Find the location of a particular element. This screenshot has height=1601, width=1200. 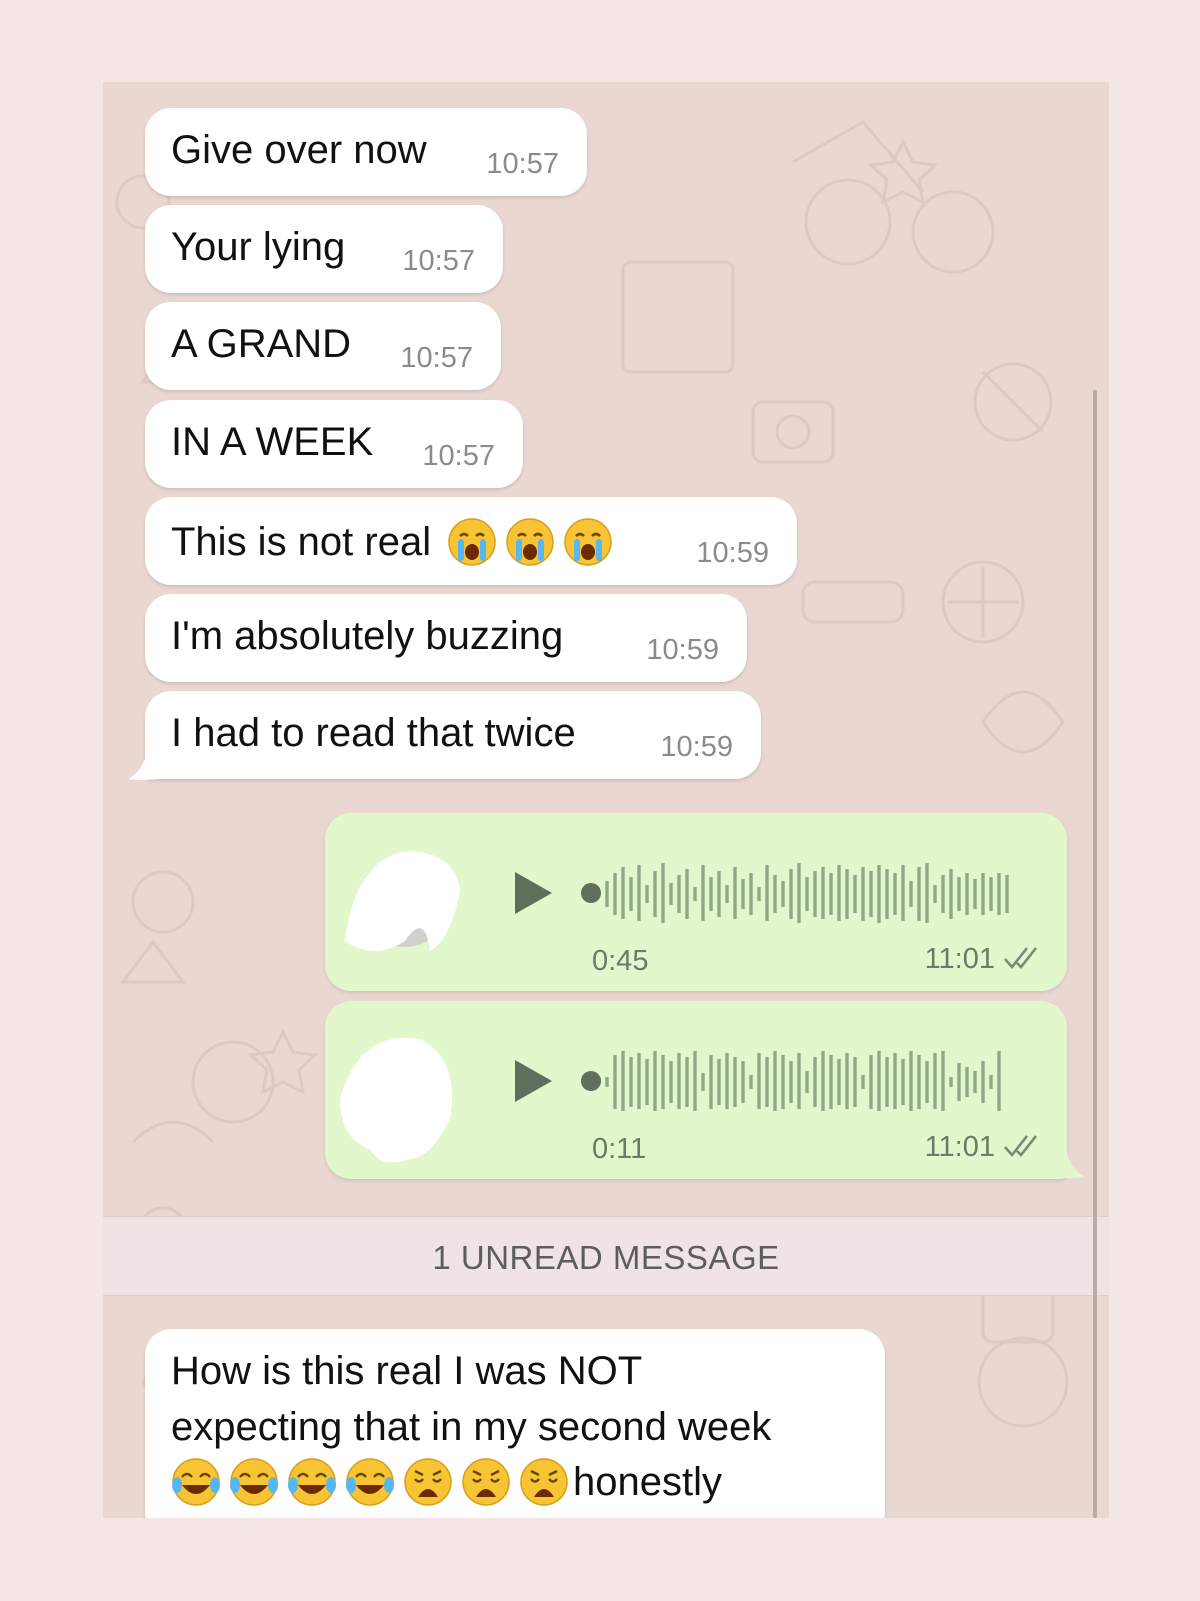

message-text: I had to read that twice is located at coordinates (373, 733).